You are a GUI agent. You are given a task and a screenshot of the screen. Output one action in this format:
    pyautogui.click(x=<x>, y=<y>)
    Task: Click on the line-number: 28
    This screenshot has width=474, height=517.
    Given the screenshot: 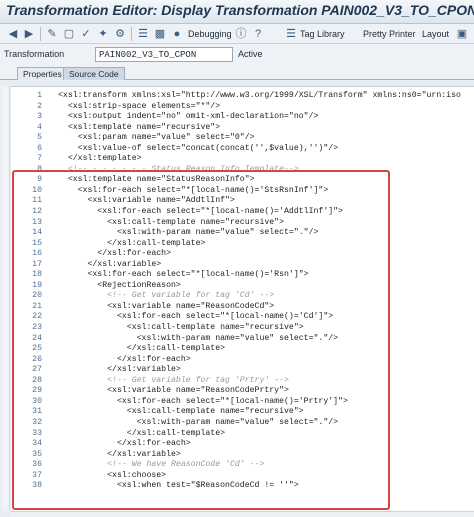 What is the action you would take?
    pyautogui.click(x=37, y=380)
    